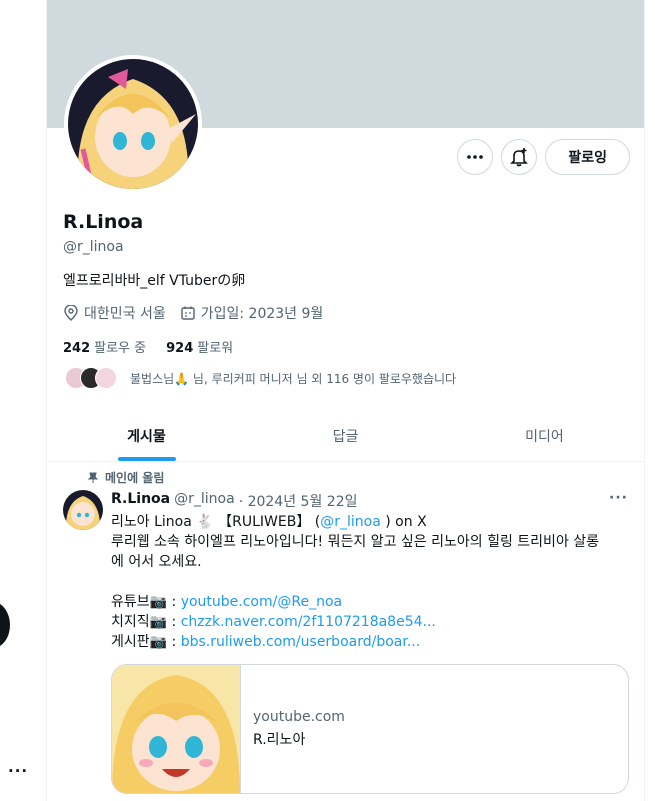 This screenshot has height=801, width=655. What do you see at coordinates (279, 740) in the screenshot?
I see `link-card-title: R.리노아` at bounding box center [279, 740].